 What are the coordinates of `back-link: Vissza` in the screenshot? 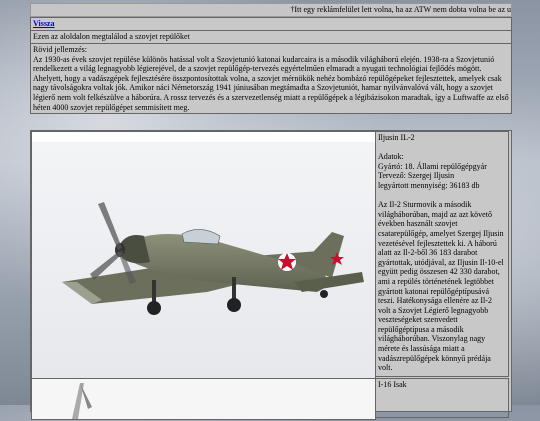 It's located at (43, 23).